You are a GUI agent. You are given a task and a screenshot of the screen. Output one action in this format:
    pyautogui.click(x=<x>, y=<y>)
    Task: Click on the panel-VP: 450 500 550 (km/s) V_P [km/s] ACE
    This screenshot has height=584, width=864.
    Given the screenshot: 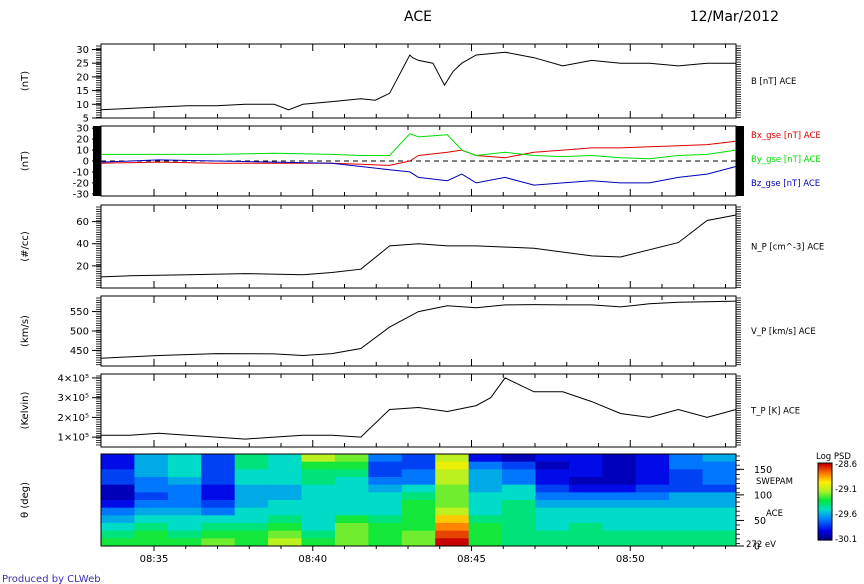 What is the action you would take?
    pyautogui.click(x=418, y=331)
    